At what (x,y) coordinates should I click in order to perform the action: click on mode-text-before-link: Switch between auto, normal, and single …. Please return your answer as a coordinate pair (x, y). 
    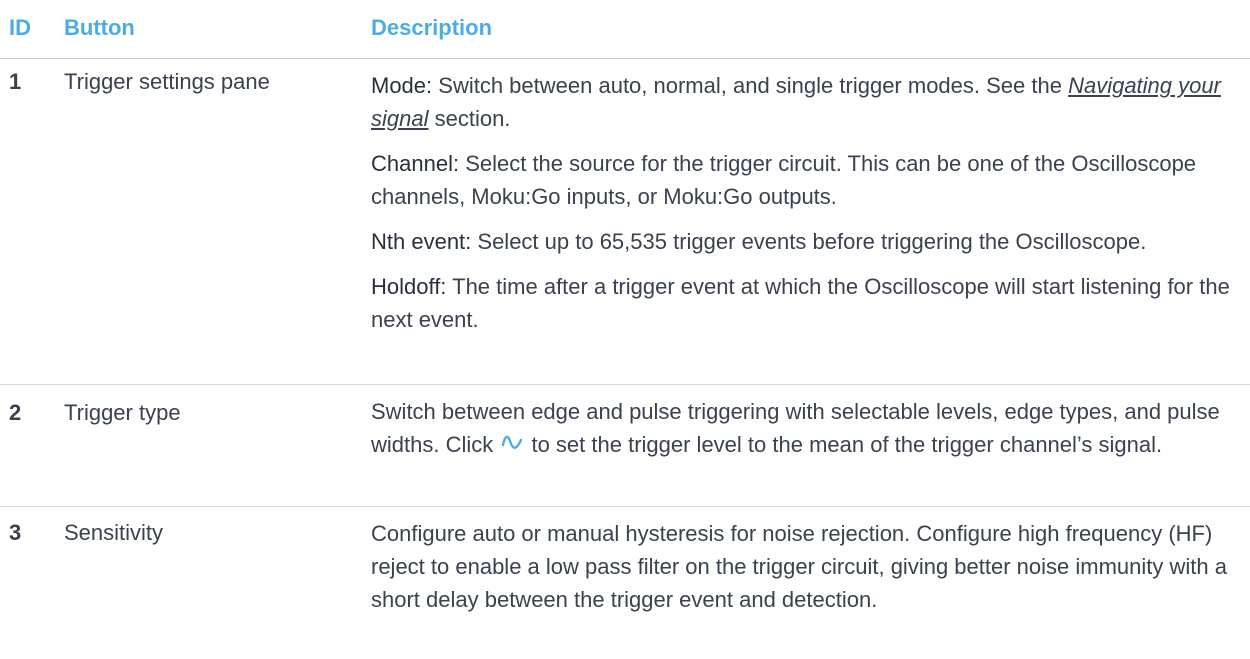
    Looking at the image, I should click on (750, 85).